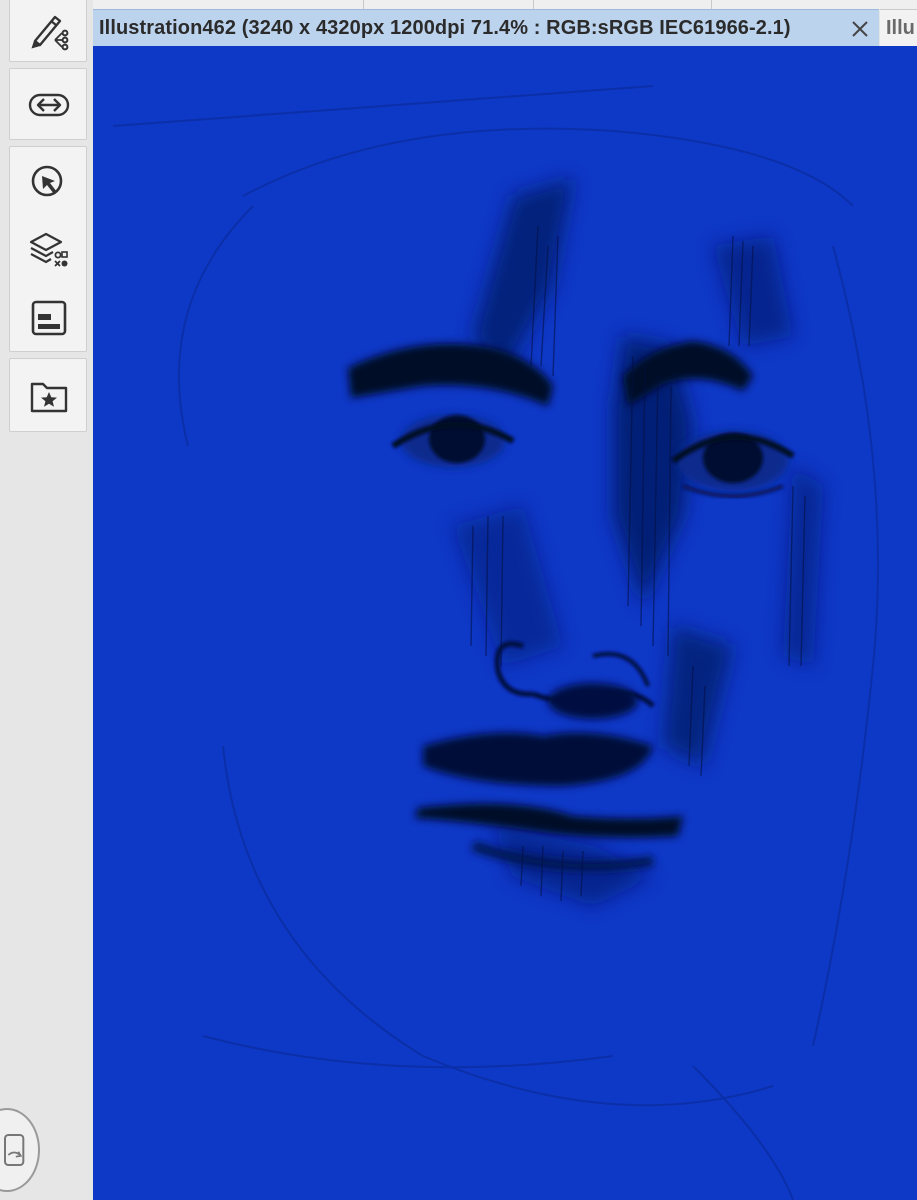 The image size is (917, 1200). I want to click on pen-settings-button, so click(49, 31).